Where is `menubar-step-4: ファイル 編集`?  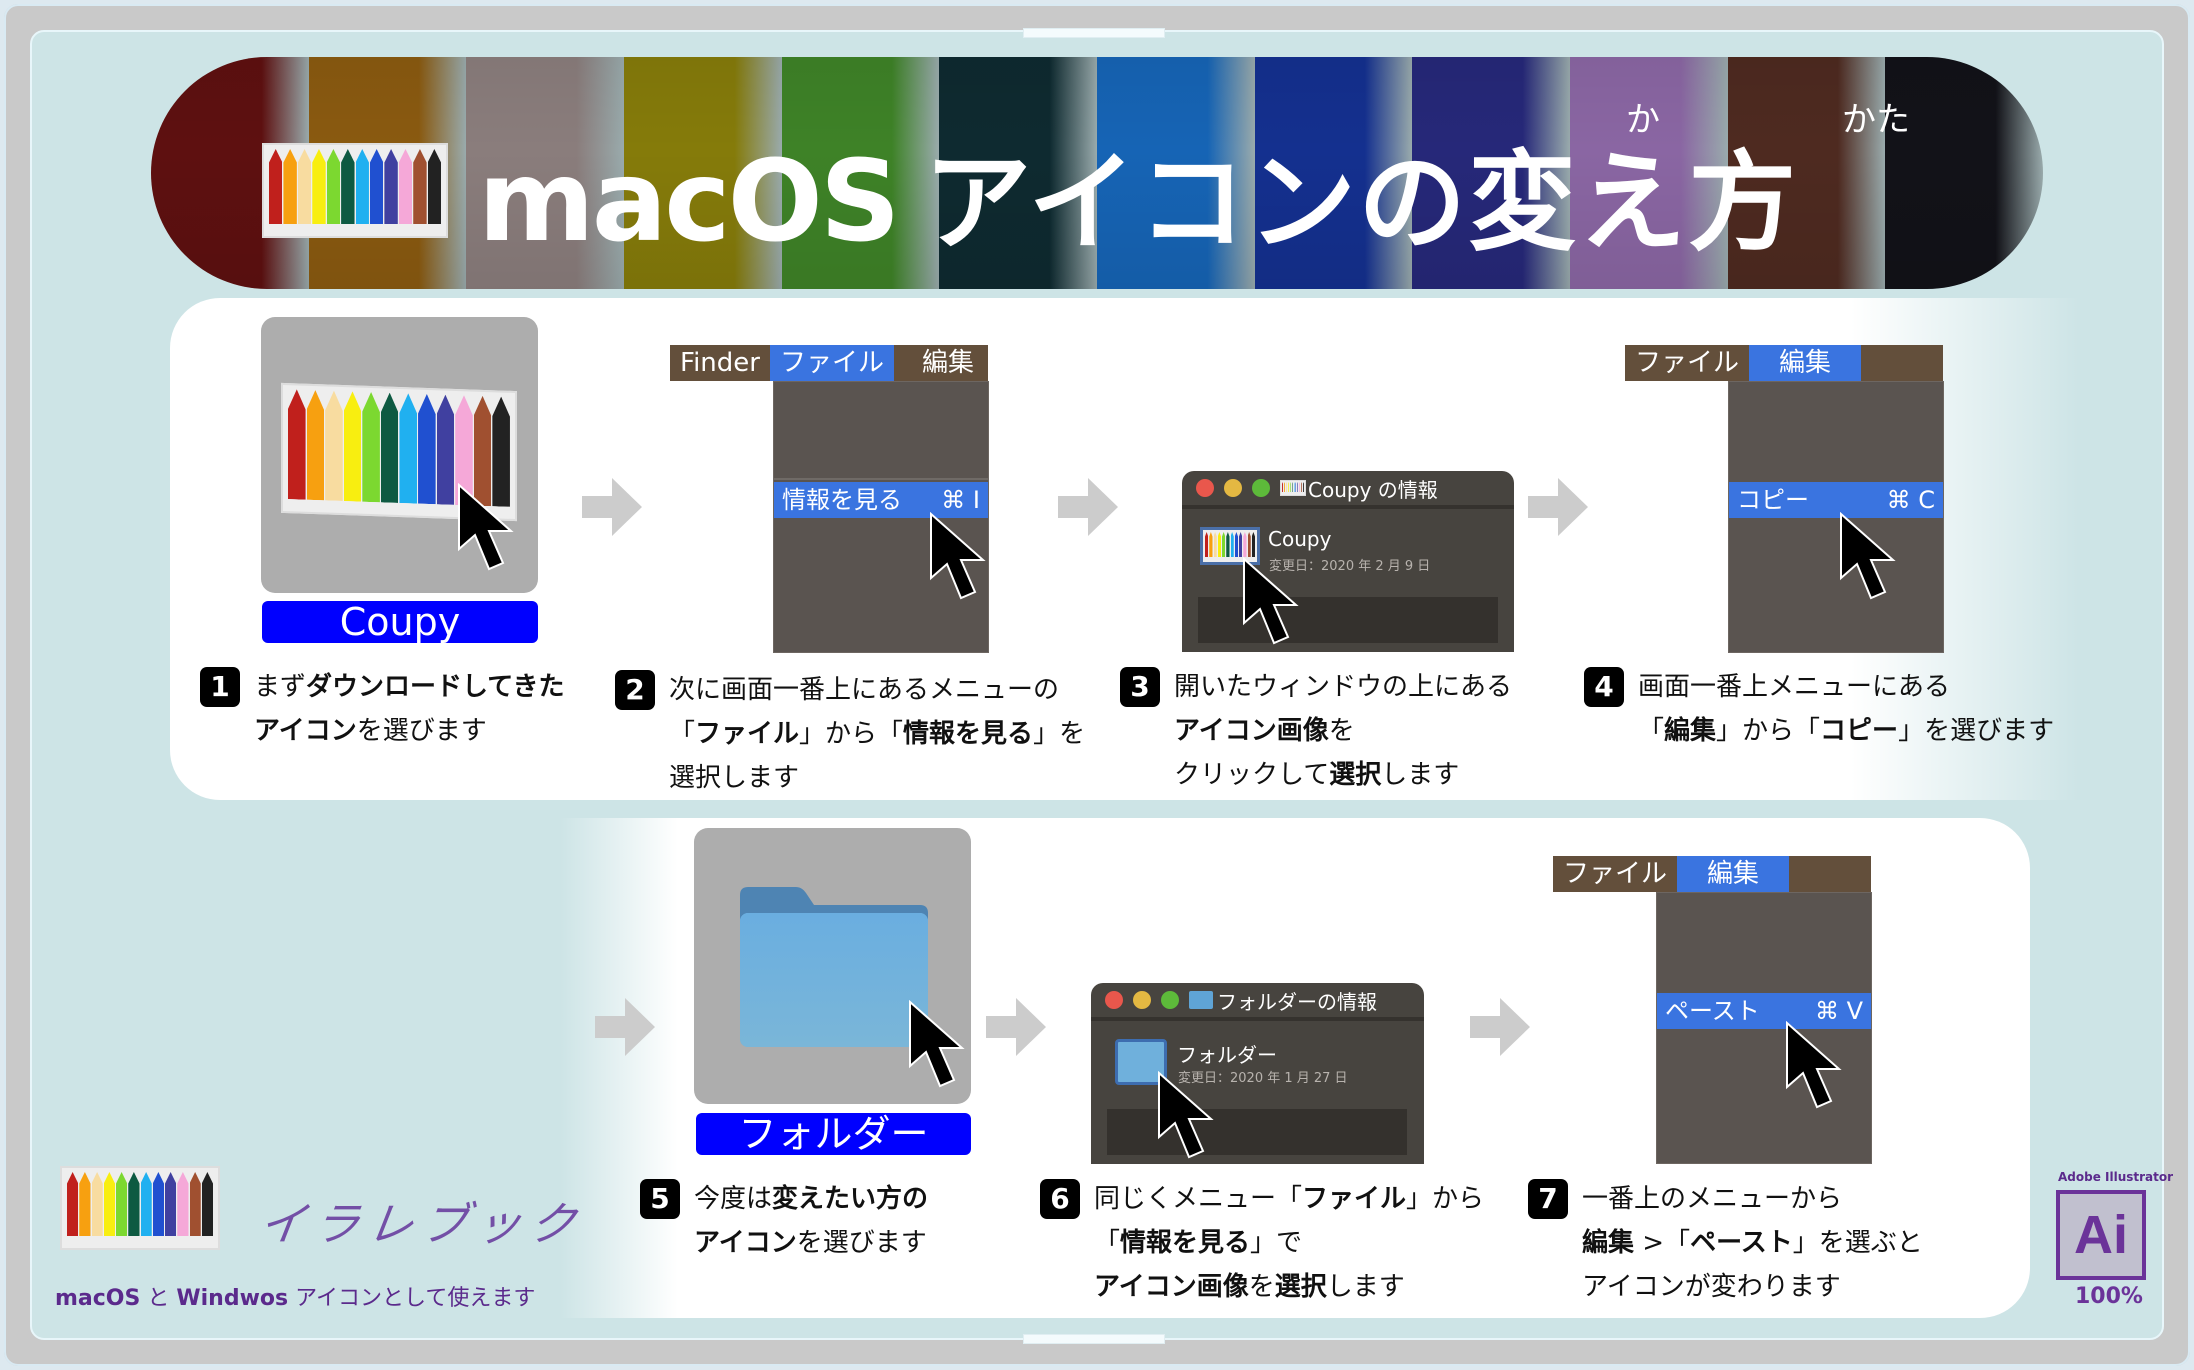
menubar-step-4: ファイル 編集 is located at coordinates (1784, 363).